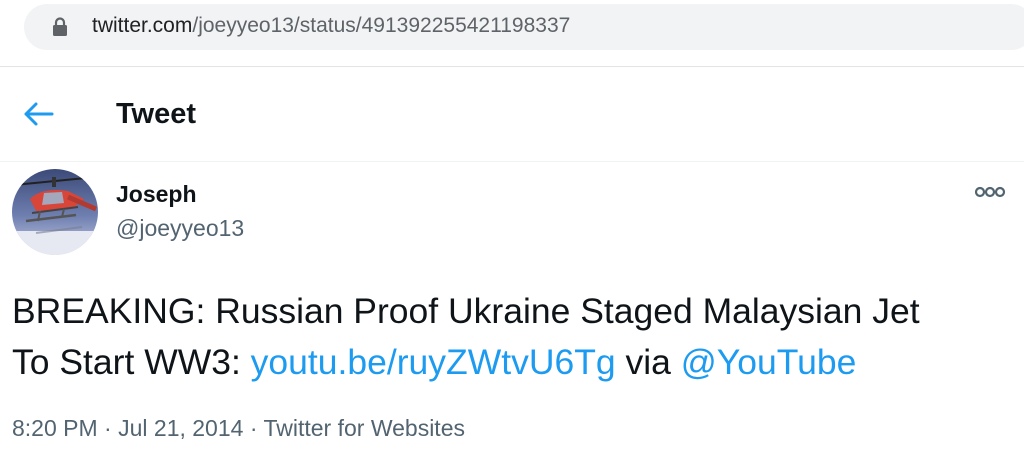 Image resolution: width=1024 pixels, height=457 pixels. Describe the element at coordinates (364, 428) in the screenshot. I see `tweet-source: Twitter for Websites` at that location.